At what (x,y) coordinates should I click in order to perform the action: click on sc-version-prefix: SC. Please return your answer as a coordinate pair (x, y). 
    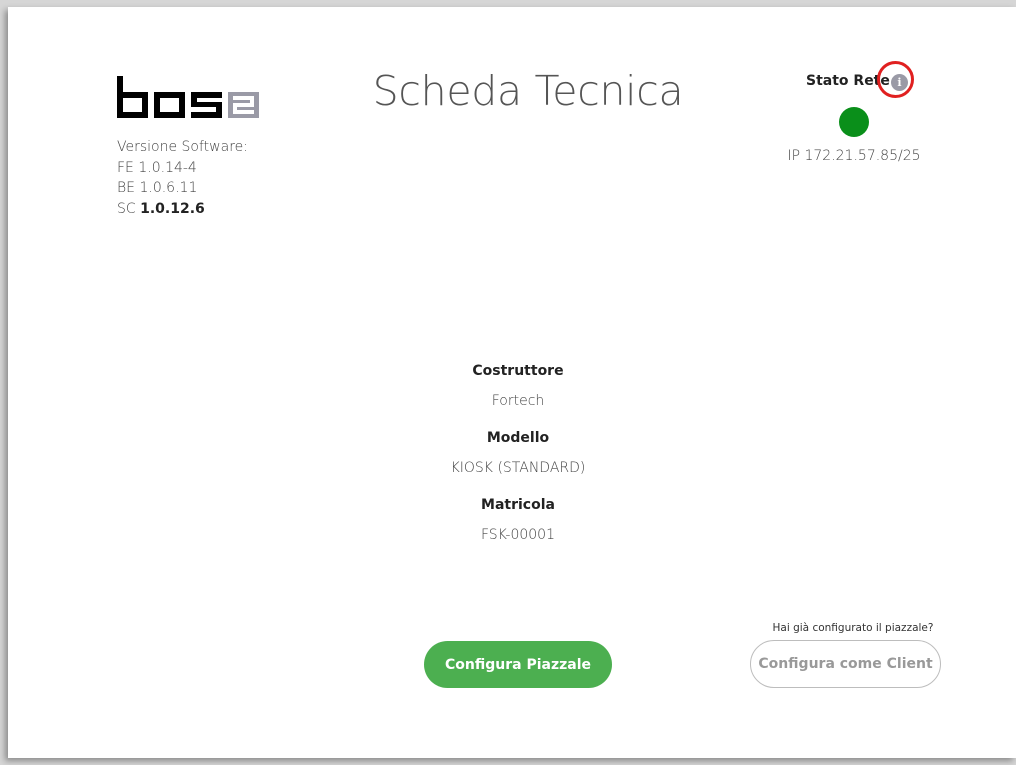
    Looking at the image, I should click on (126, 208).